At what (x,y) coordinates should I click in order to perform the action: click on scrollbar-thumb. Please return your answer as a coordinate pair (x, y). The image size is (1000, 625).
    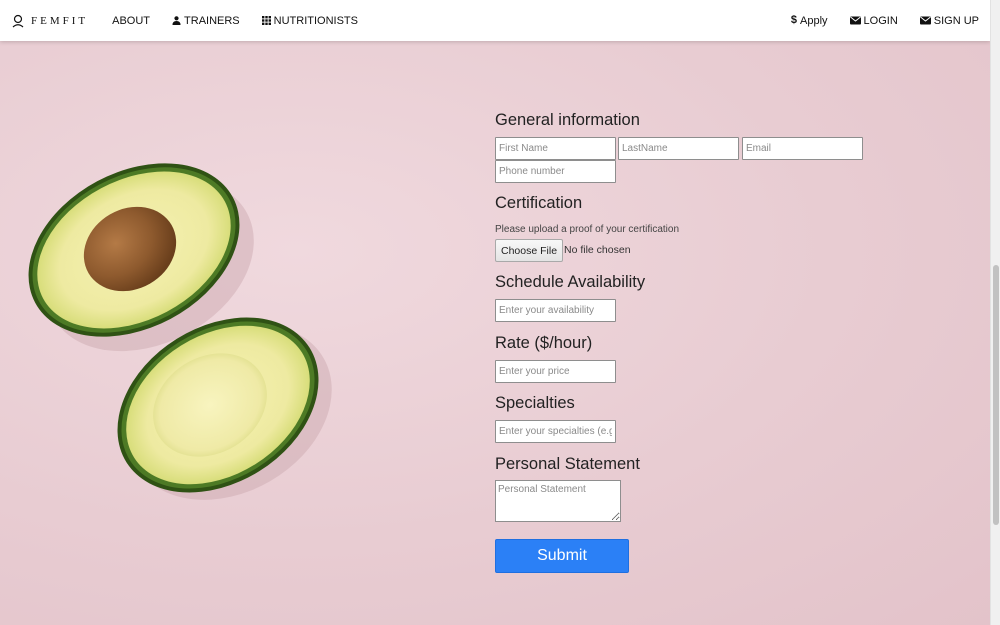
    Looking at the image, I should click on (996, 395).